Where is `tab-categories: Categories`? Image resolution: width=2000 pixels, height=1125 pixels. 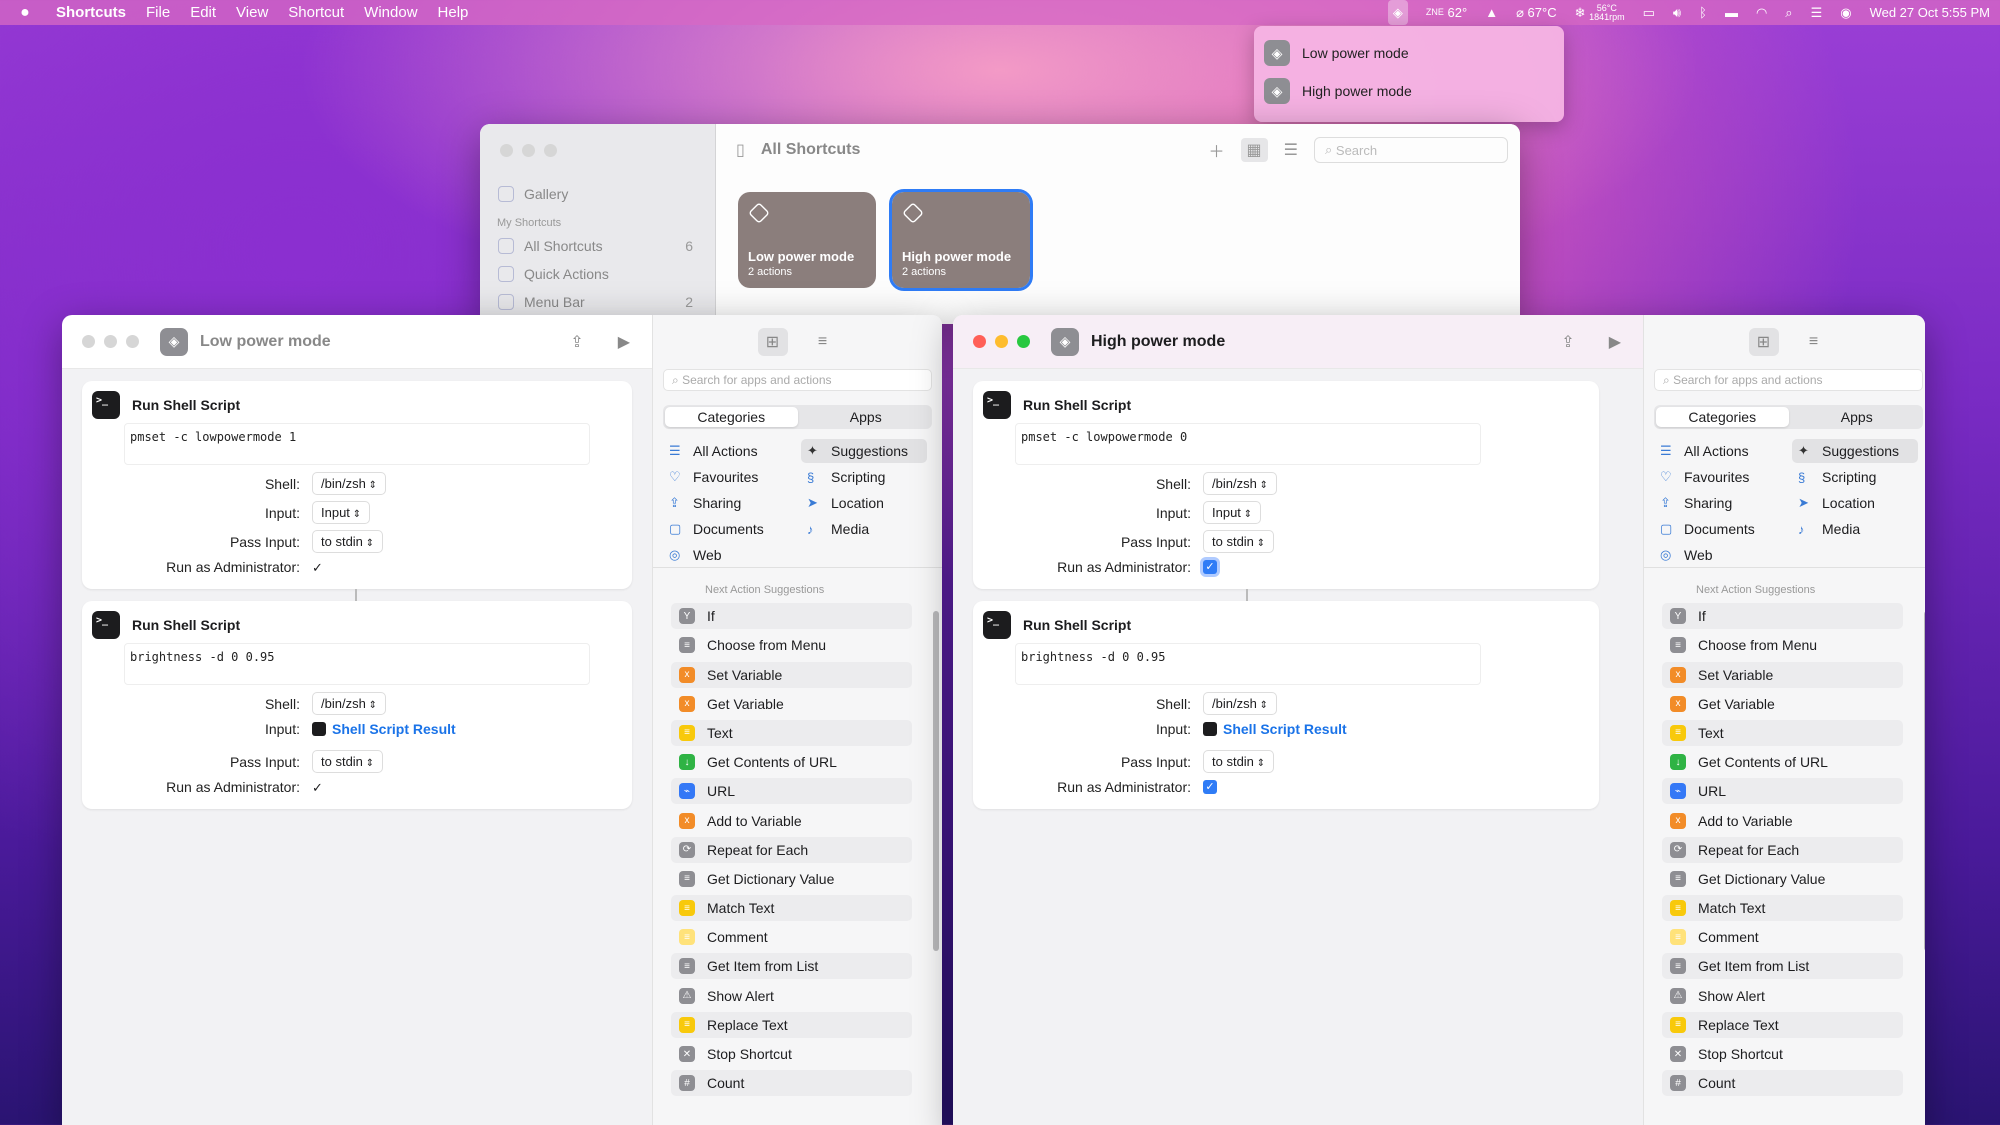
tab-categories: Categories is located at coordinates (1722, 417).